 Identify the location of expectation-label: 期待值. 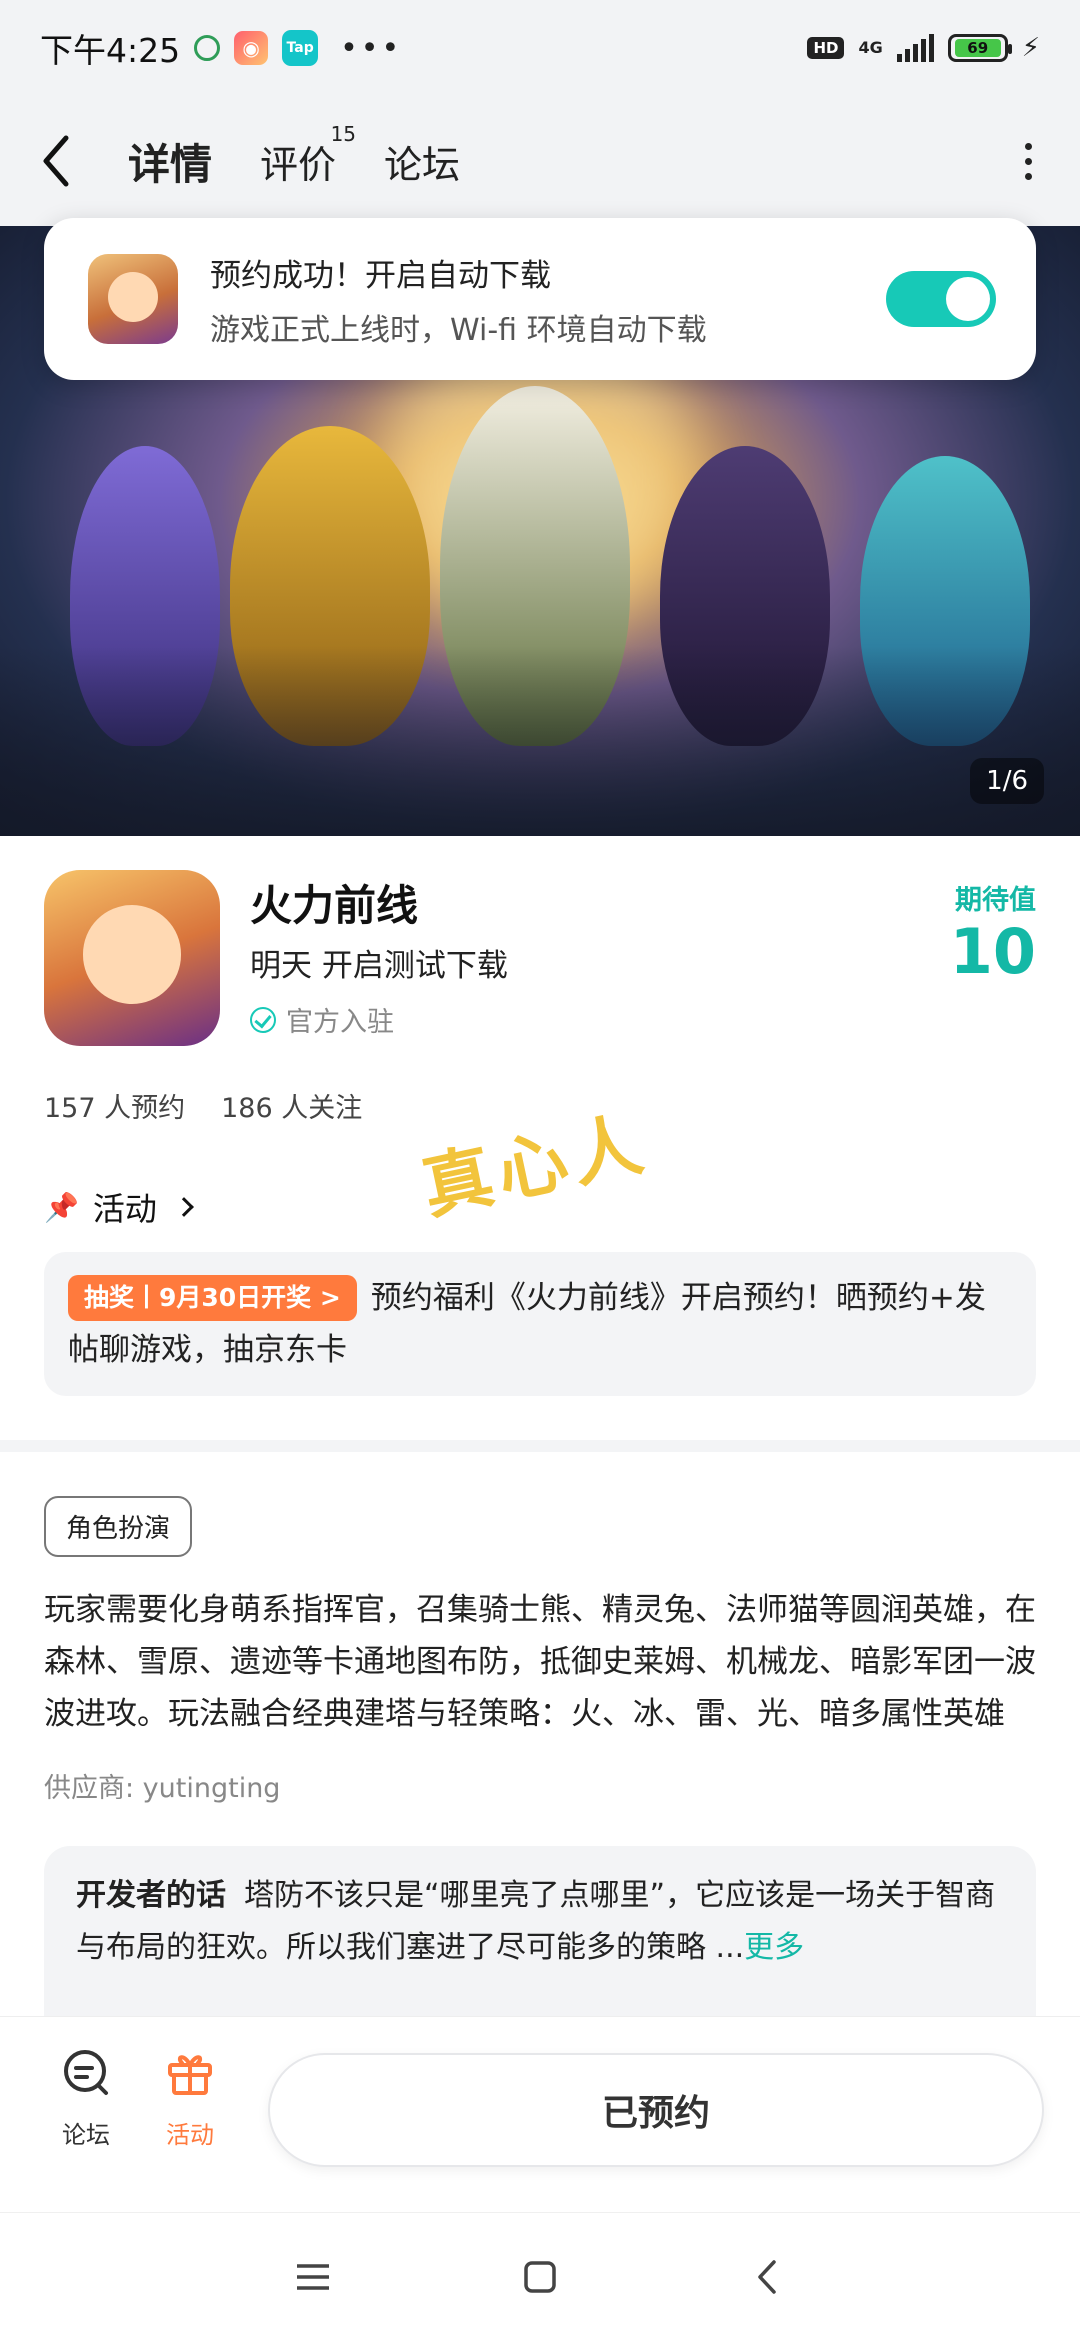
(995, 900).